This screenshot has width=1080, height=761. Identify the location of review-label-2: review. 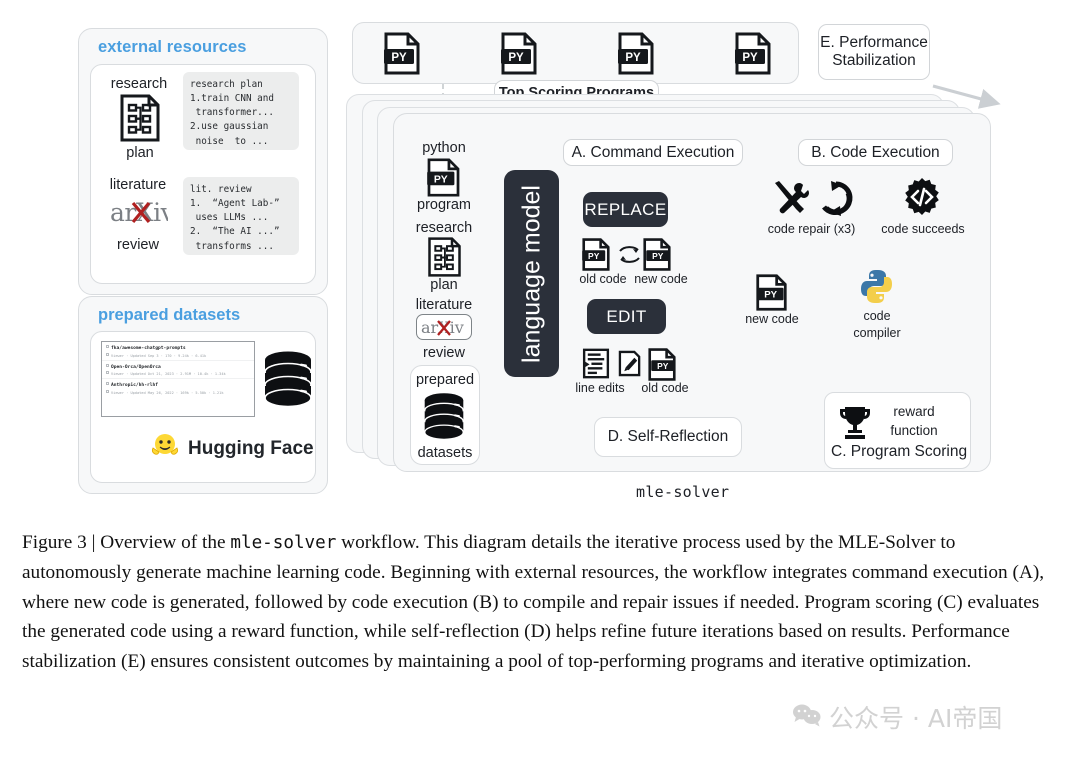
(444, 353).